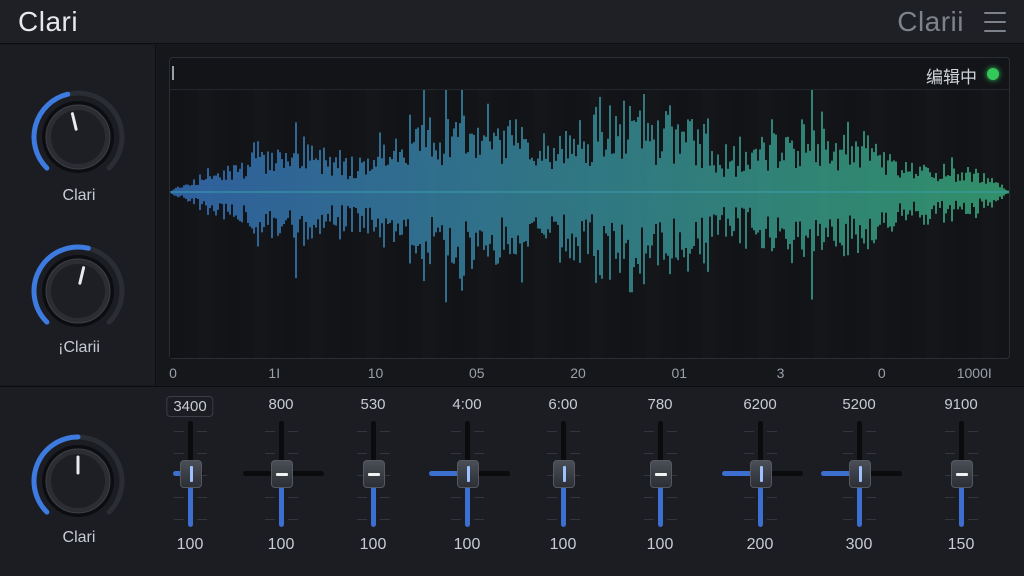  I want to click on timeline-ruler: 0 1I 10 05 20 01 3 0 1000I, so click(590, 374).